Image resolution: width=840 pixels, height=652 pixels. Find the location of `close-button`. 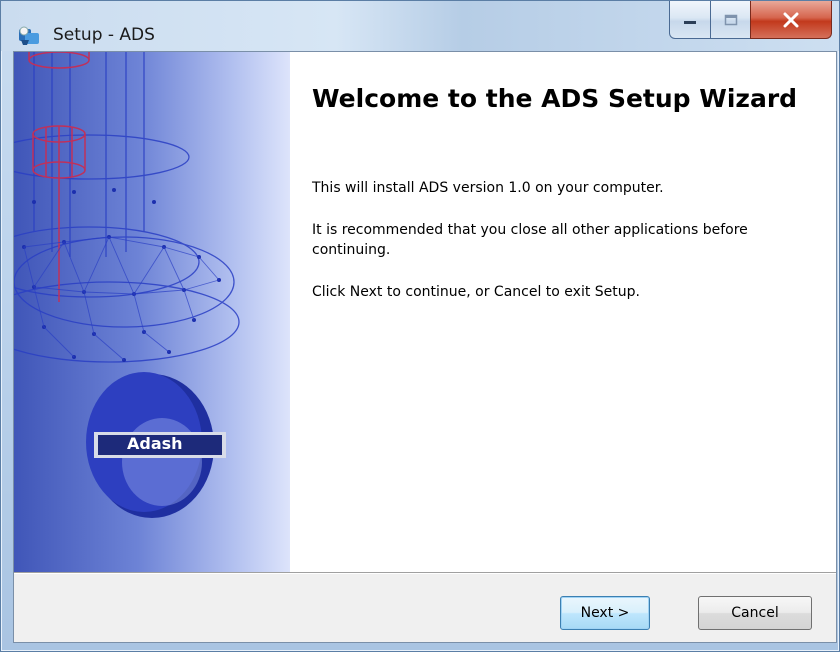

close-button is located at coordinates (791, 20).